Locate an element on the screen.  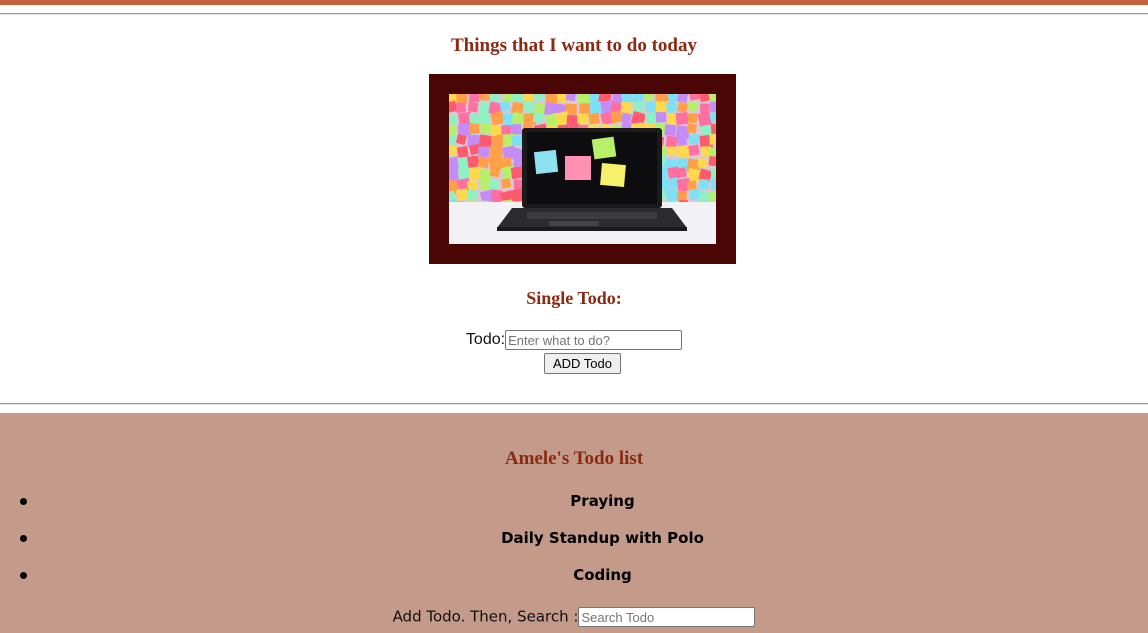
todo-input is located at coordinates (594, 340).